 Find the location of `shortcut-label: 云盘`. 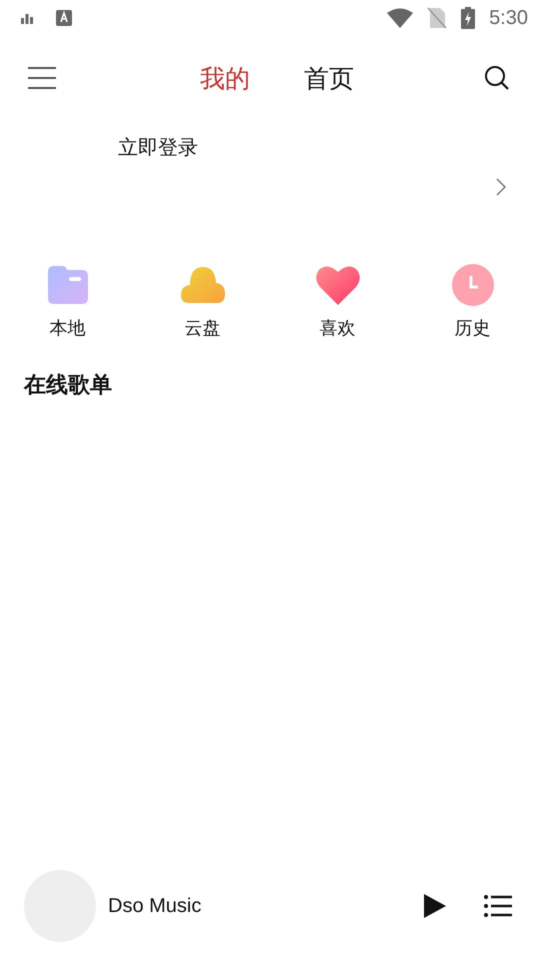

shortcut-label: 云盘 is located at coordinates (202, 328).